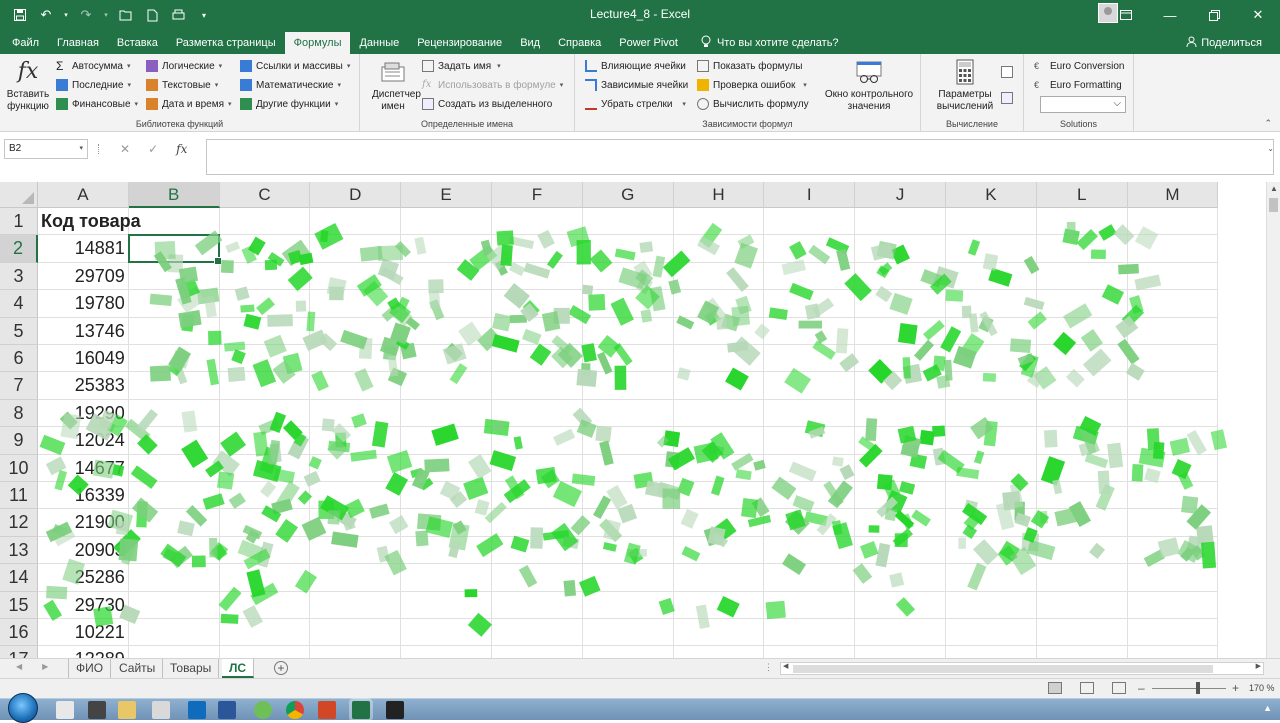 The image size is (1280, 723). What do you see at coordinates (19, 331) in the screenshot?
I see `row-header-5: 5` at bounding box center [19, 331].